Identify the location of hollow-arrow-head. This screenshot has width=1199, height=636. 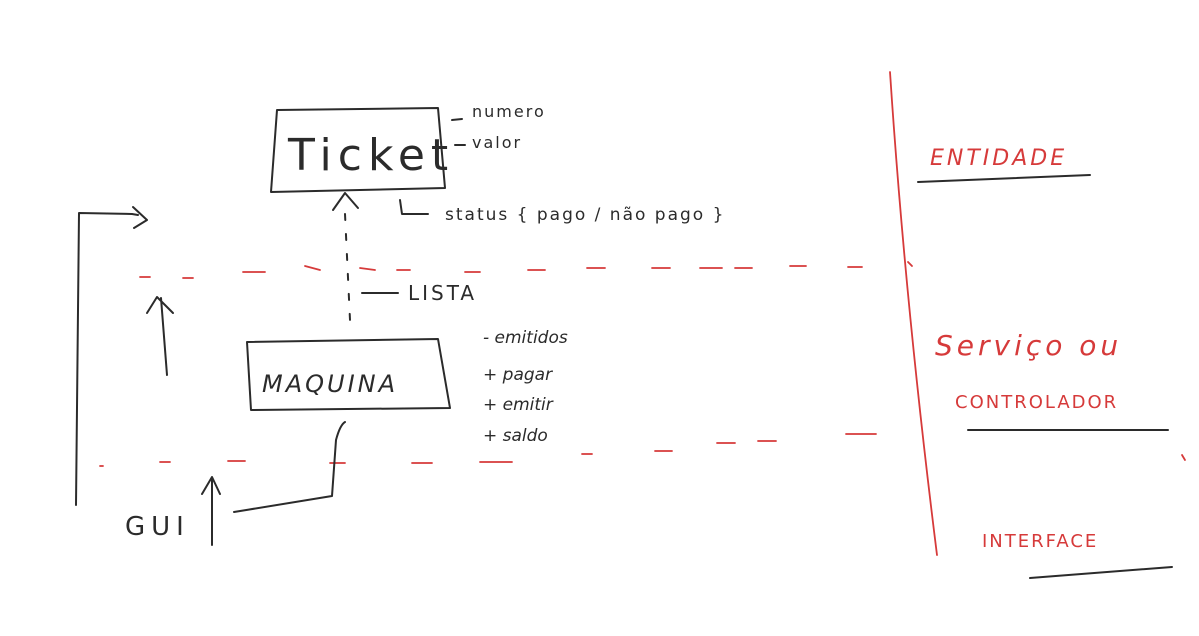
(345, 201).